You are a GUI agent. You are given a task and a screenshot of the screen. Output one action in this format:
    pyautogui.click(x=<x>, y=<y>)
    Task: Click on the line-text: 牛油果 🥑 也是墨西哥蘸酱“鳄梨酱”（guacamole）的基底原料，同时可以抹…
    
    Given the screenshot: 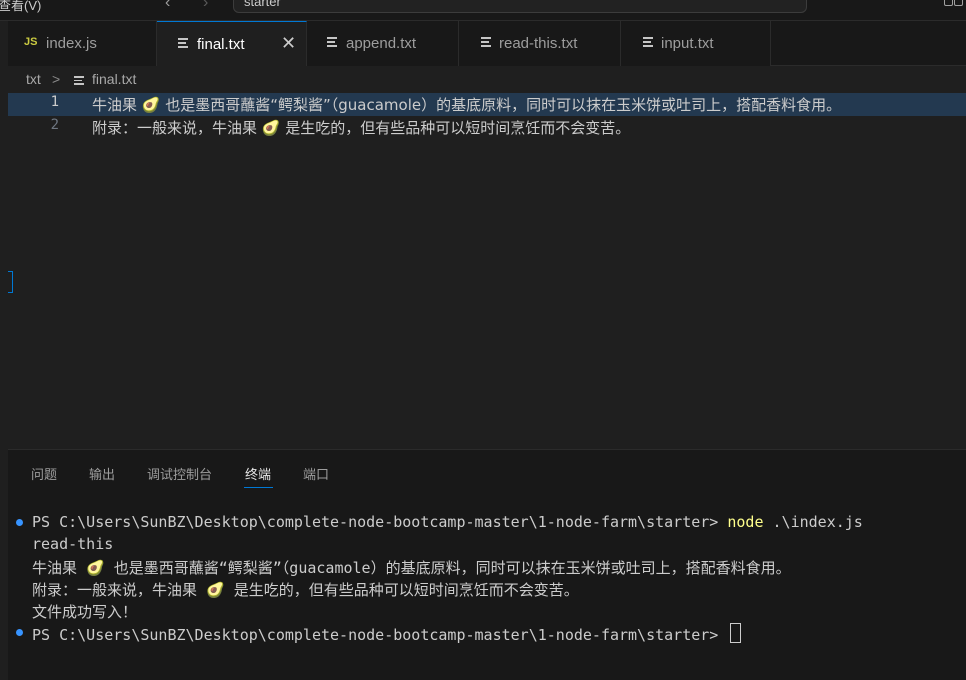 What is the action you would take?
    pyautogui.click(x=467, y=105)
    